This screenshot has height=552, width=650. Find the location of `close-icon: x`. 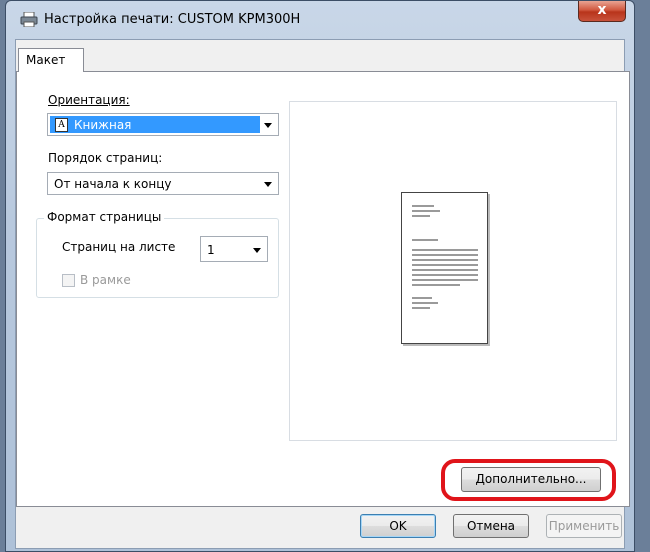

close-icon: x is located at coordinates (602, 10).